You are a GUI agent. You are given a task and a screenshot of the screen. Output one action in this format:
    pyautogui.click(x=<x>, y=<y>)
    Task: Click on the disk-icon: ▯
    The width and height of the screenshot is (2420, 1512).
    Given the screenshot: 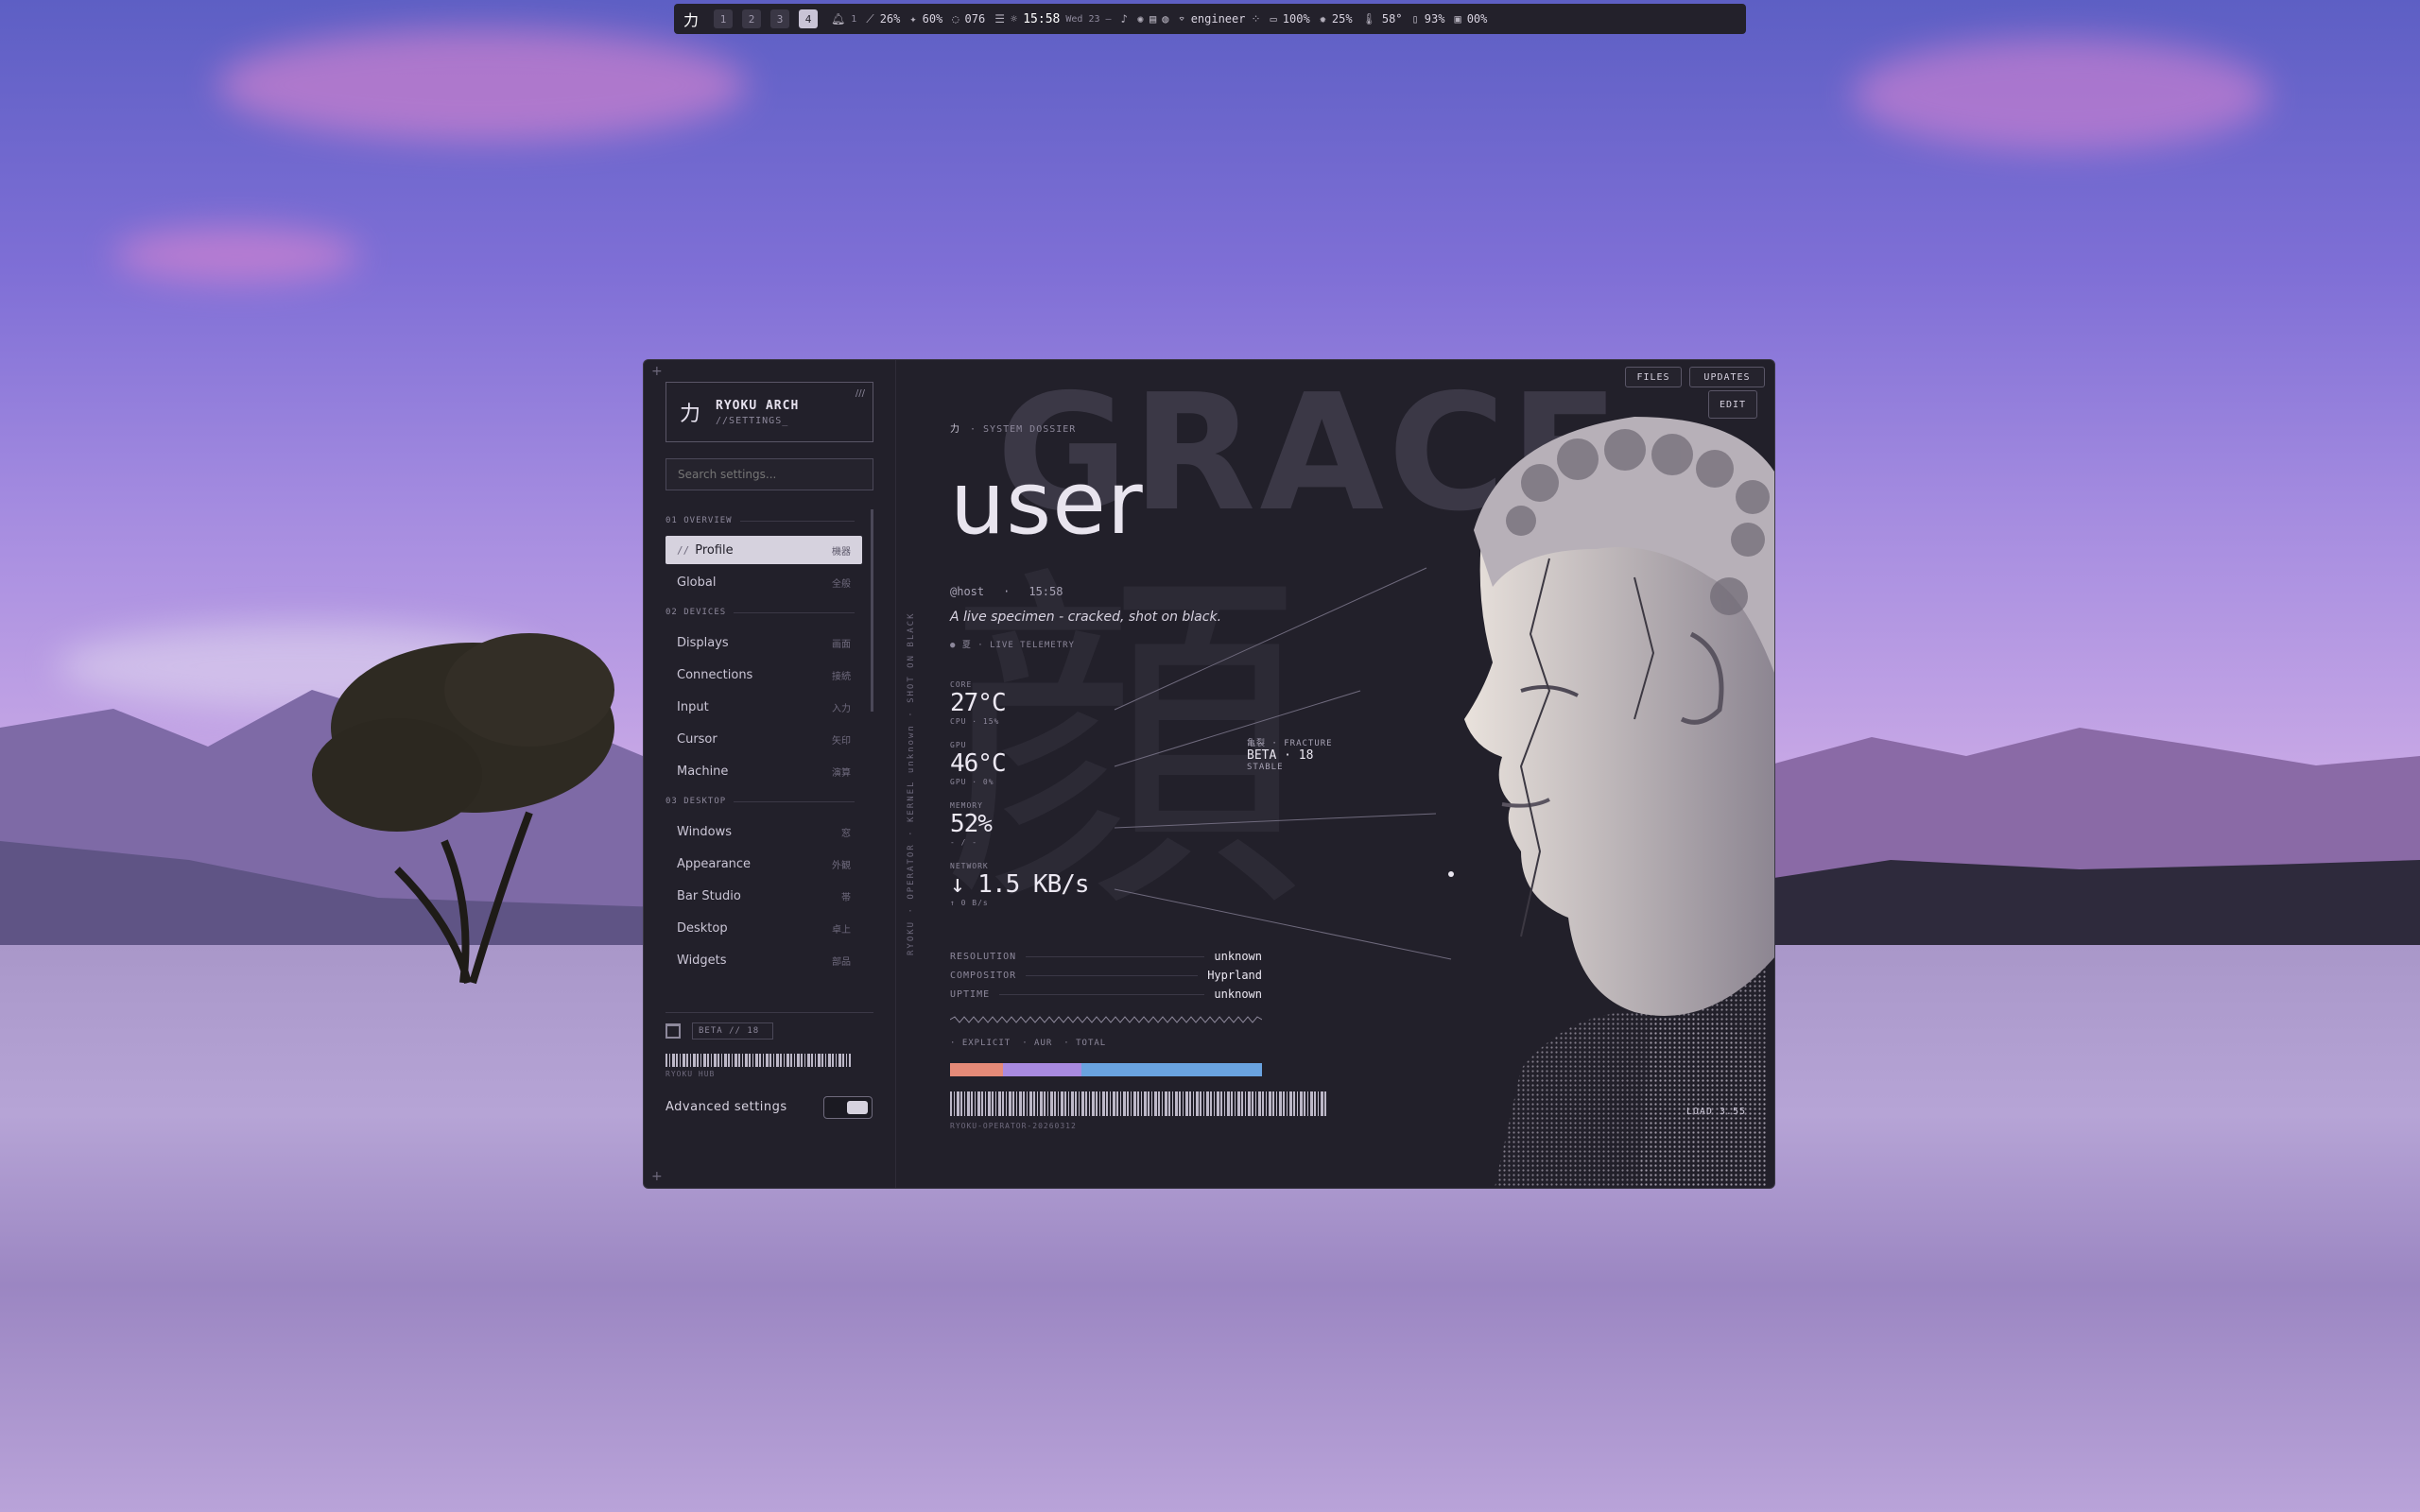 What is the action you would take?
    pyautogui.click(x=1415, y=19)
    